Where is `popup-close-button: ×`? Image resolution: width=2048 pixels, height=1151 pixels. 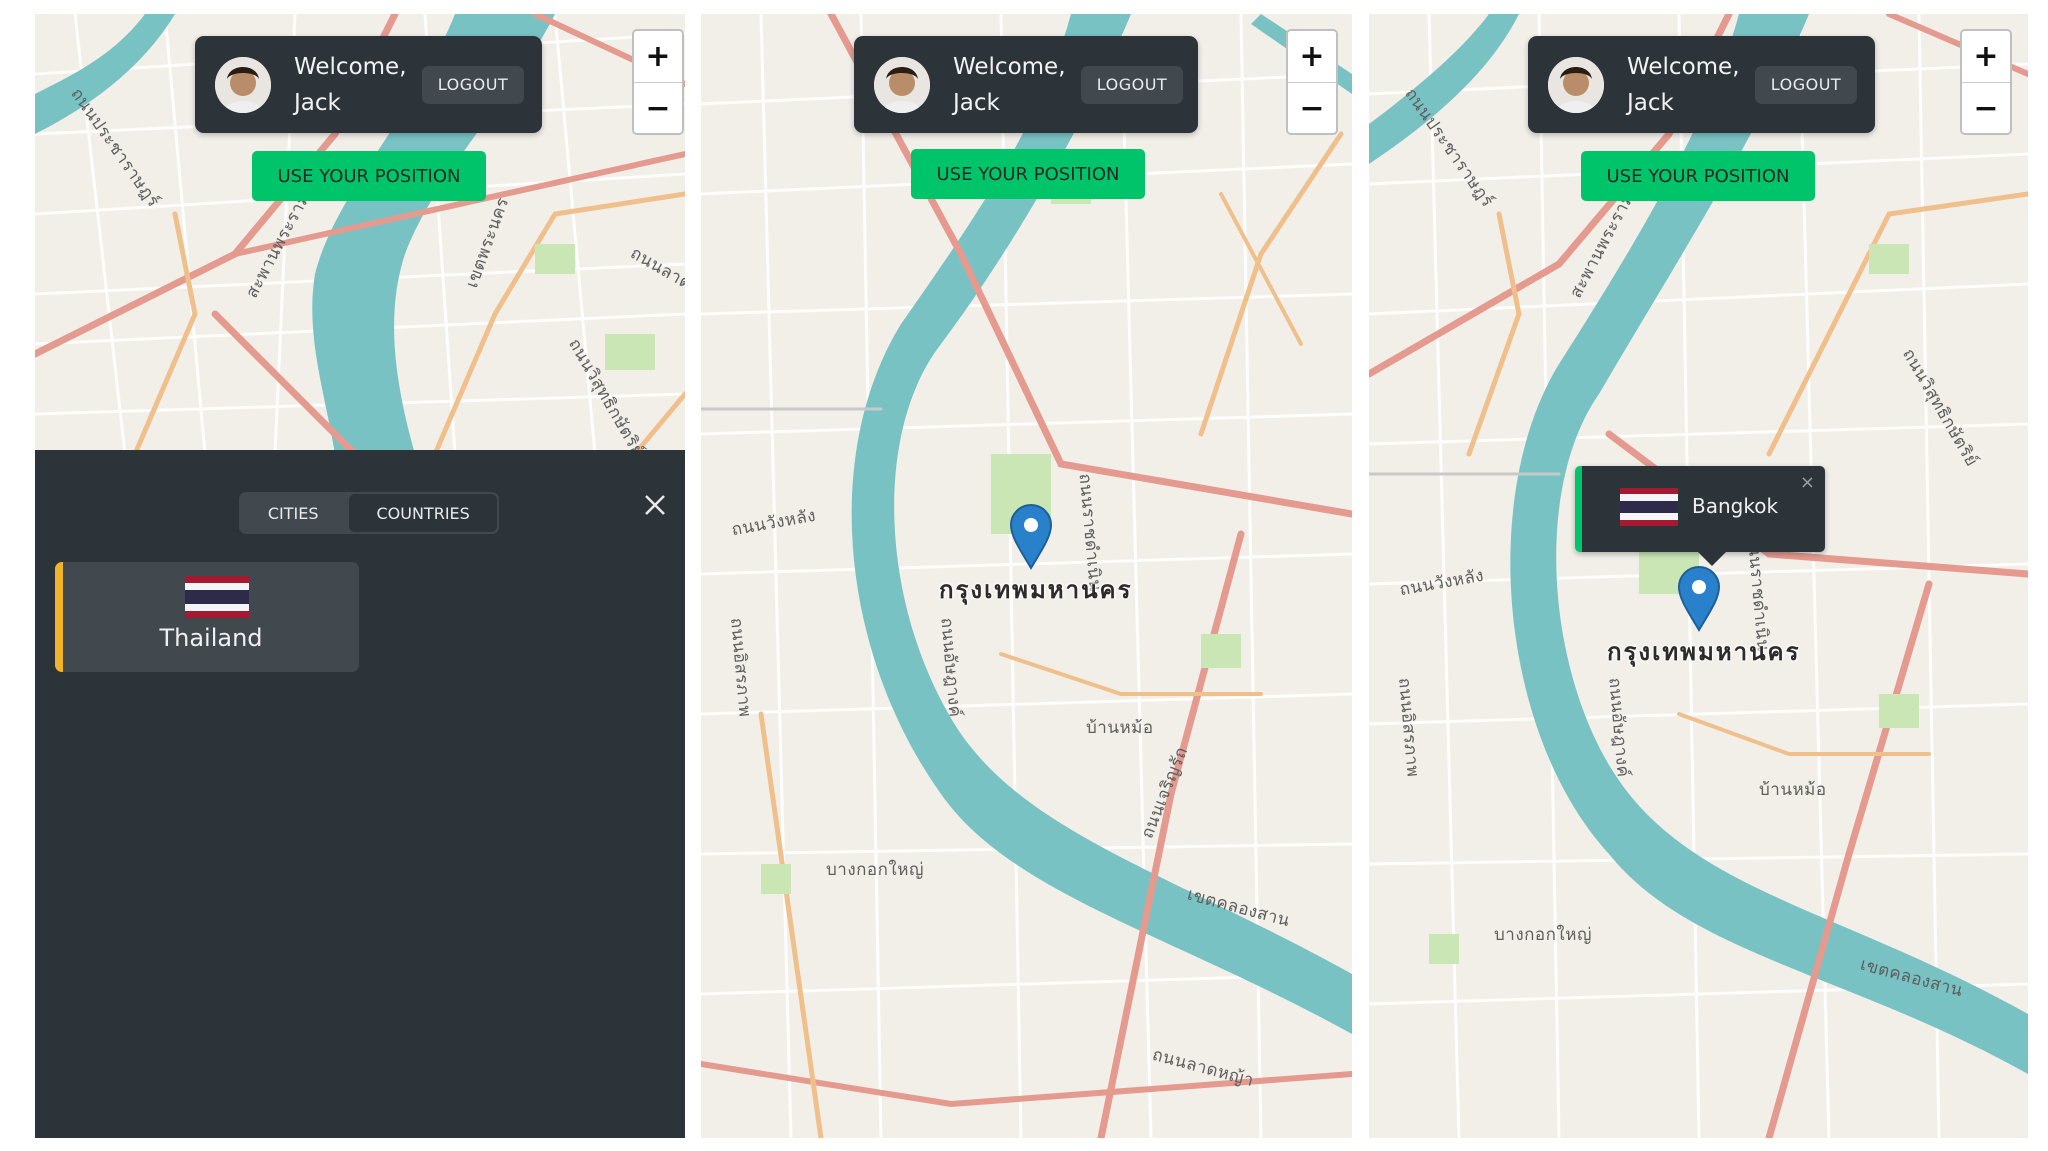
popup-close-button: × is located at coordinates (1807, 482).